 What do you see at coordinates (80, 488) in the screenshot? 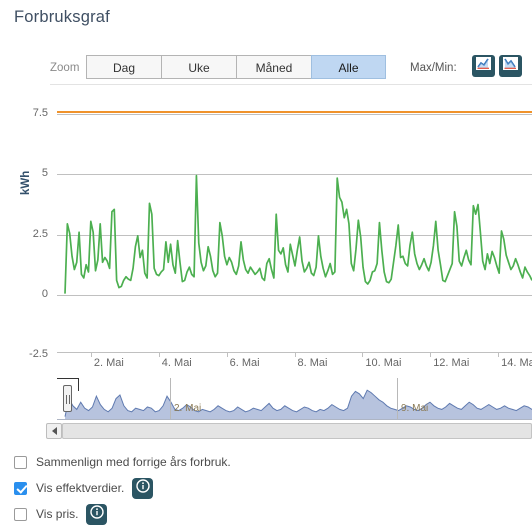
I see `option-label: Vis effektverdier.` at bounding box center [80, 488].